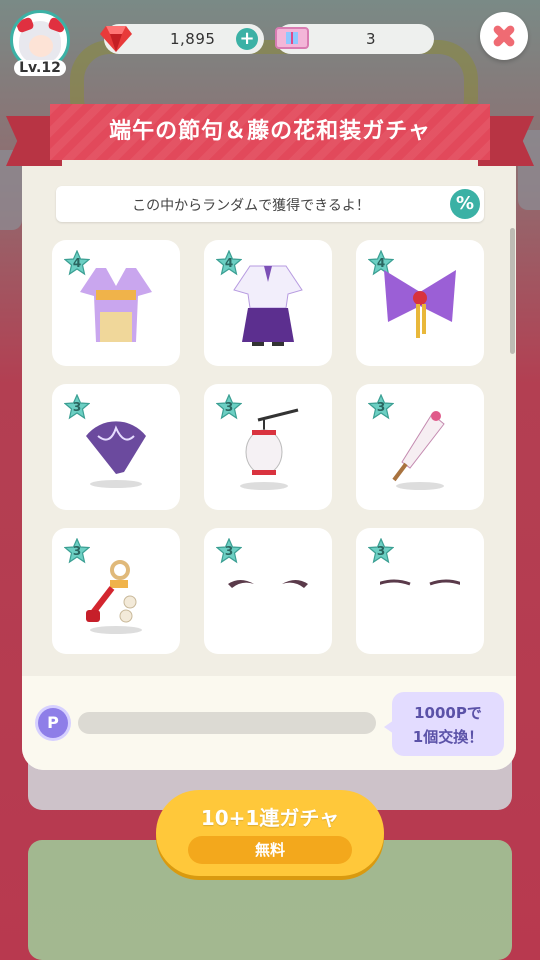 The image size is (540, 960). I want to click on close-button, so click(504, 36).